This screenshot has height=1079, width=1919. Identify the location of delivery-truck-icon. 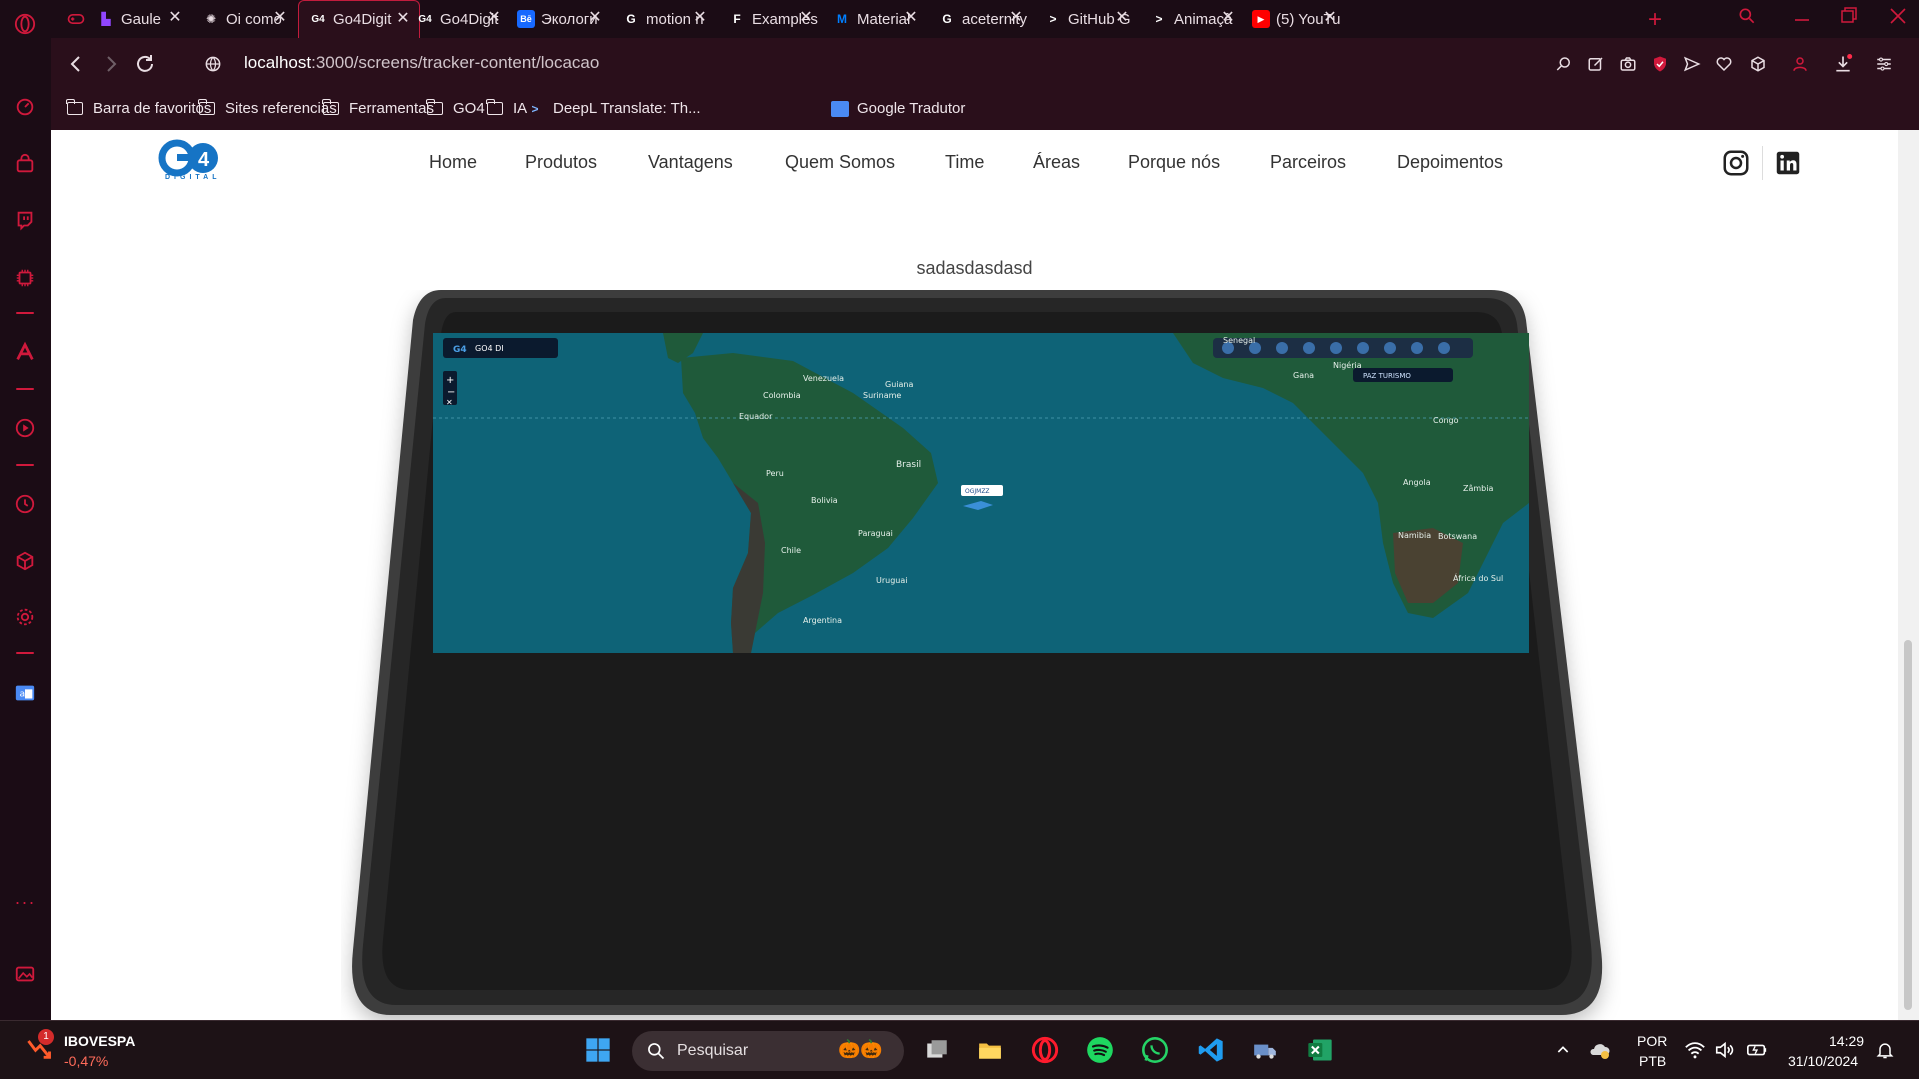
(1265, 1050).